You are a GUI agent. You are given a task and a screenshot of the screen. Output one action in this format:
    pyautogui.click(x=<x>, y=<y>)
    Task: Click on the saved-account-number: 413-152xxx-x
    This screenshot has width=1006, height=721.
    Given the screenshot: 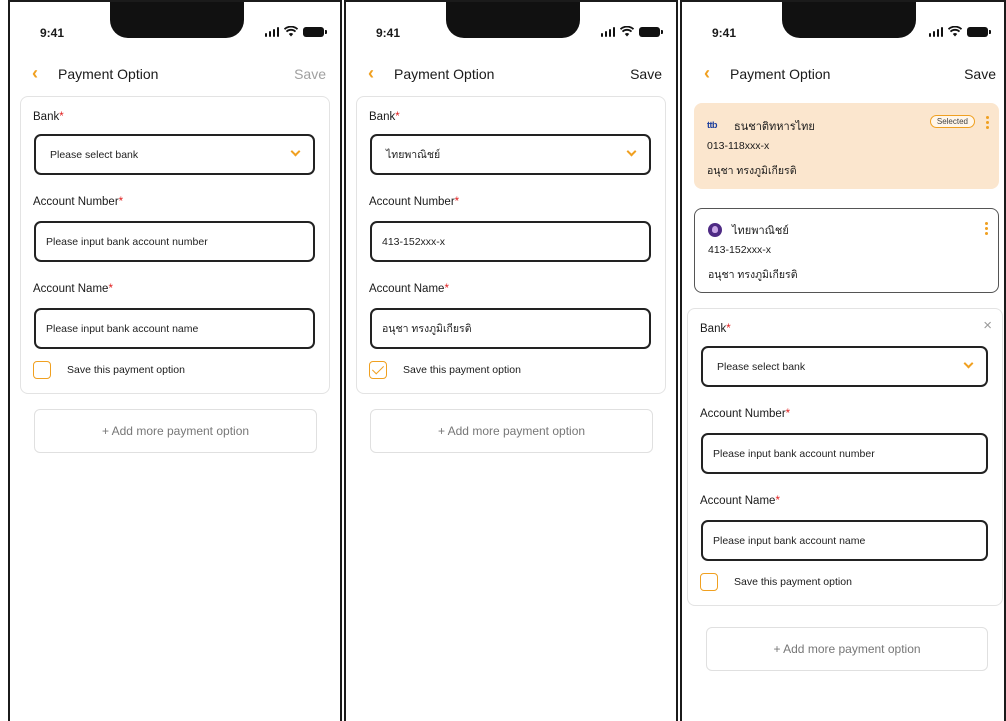 What is the action you would take?
    pyautogui.click(x=740, y=250)
    